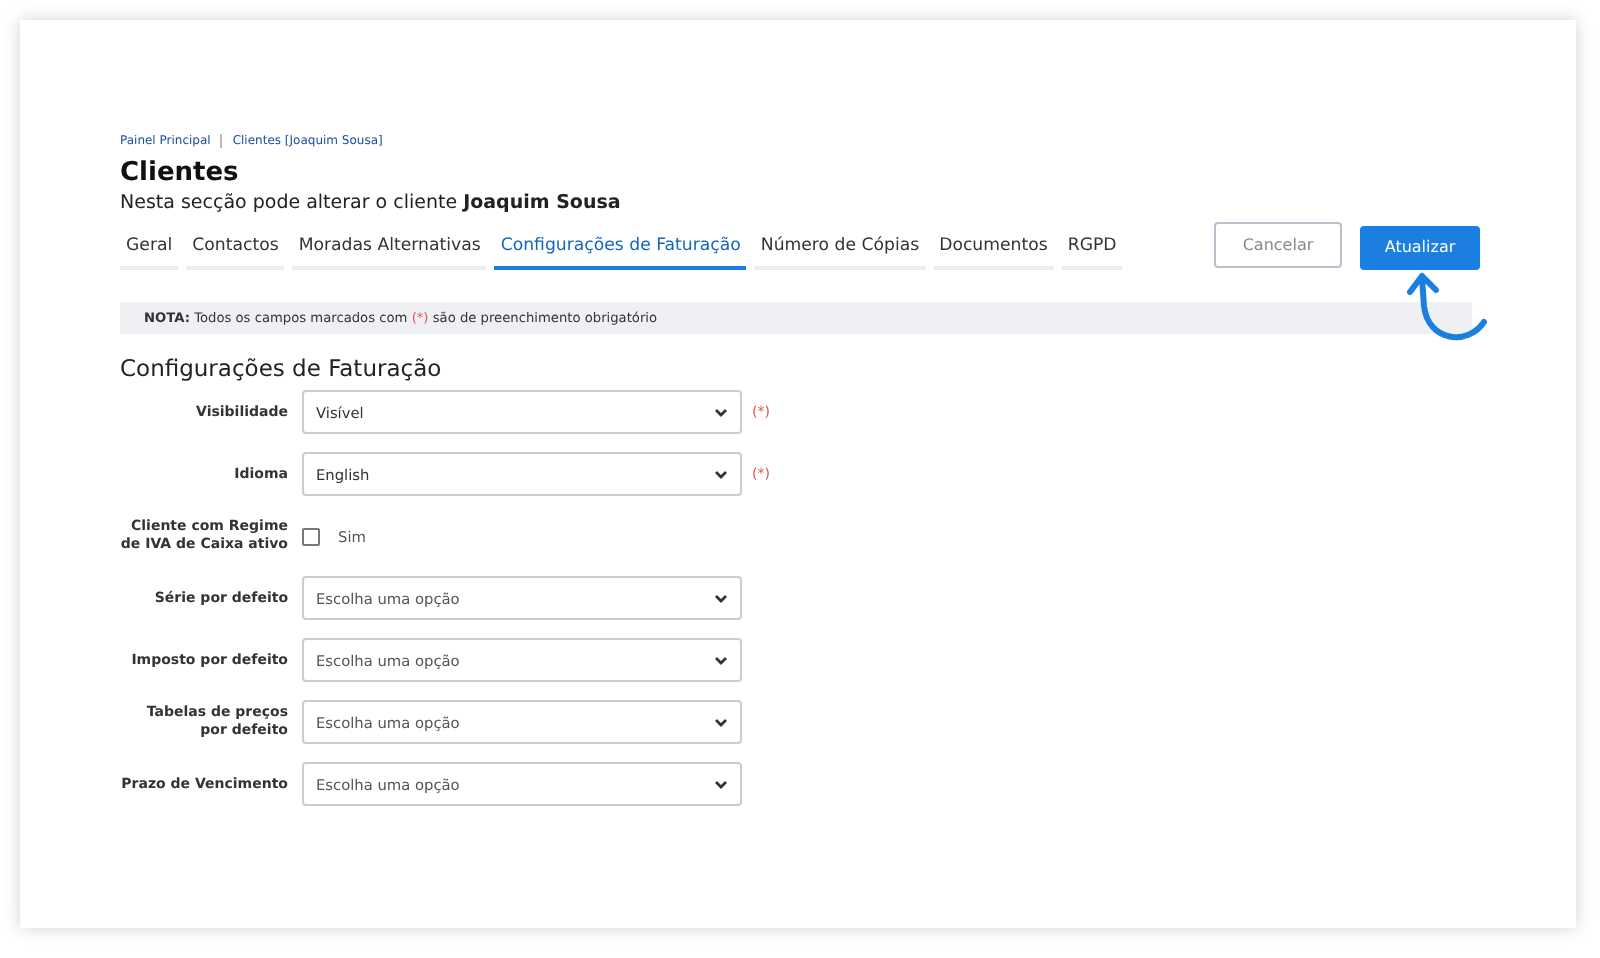  Describe the element at coordinates (180, 173) in the screenshot. I see `page-title: Clientes` at that location.